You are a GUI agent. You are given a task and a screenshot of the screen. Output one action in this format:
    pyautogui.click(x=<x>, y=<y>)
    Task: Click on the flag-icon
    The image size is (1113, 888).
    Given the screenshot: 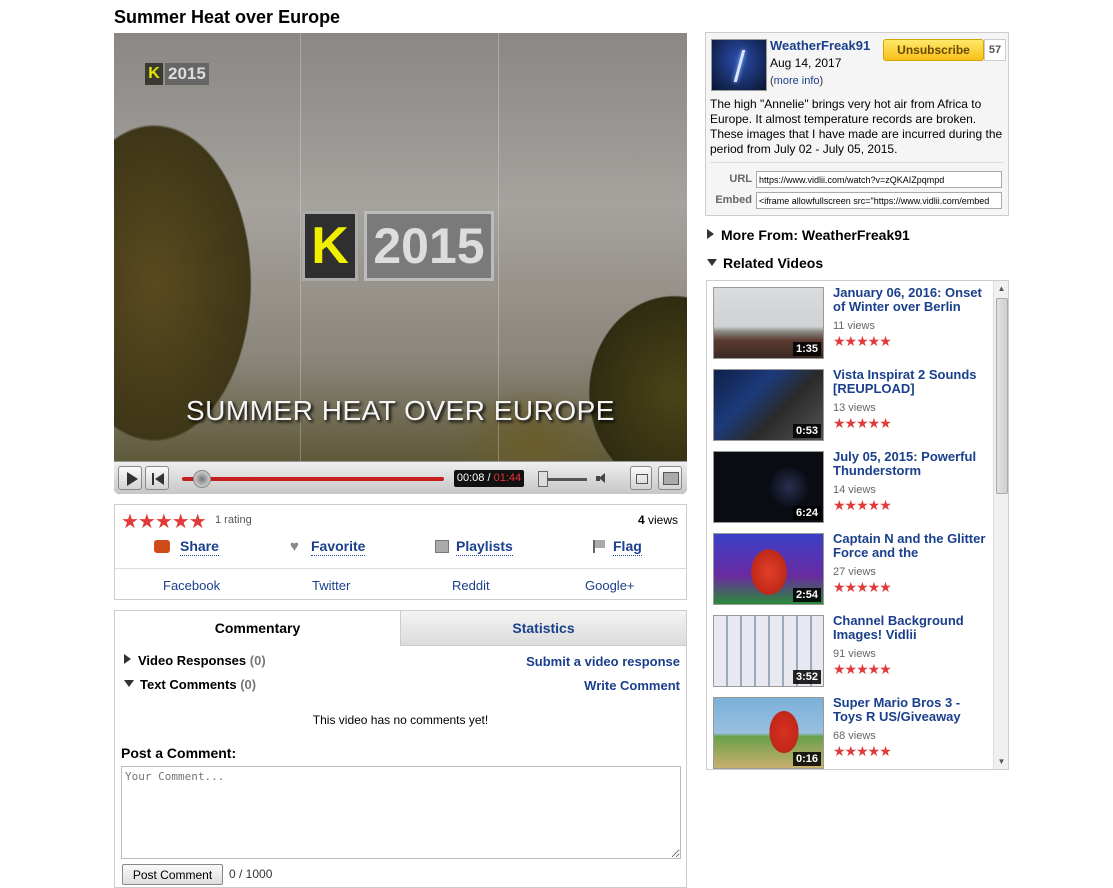 What is the action you would take?
    pyautogui.click(x=601, y=546)
    